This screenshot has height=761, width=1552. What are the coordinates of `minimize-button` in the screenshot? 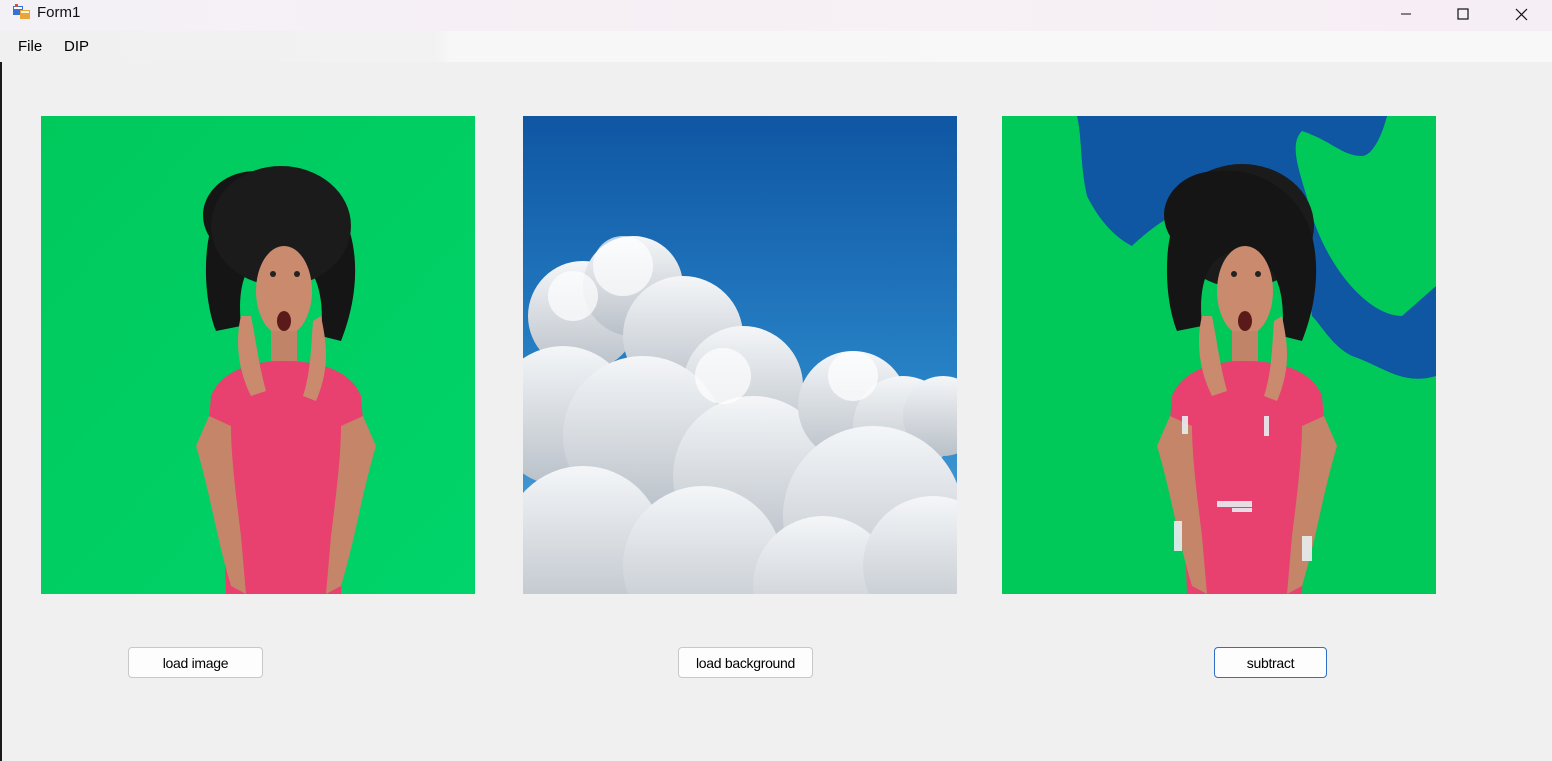 It's located at (1406, 14).